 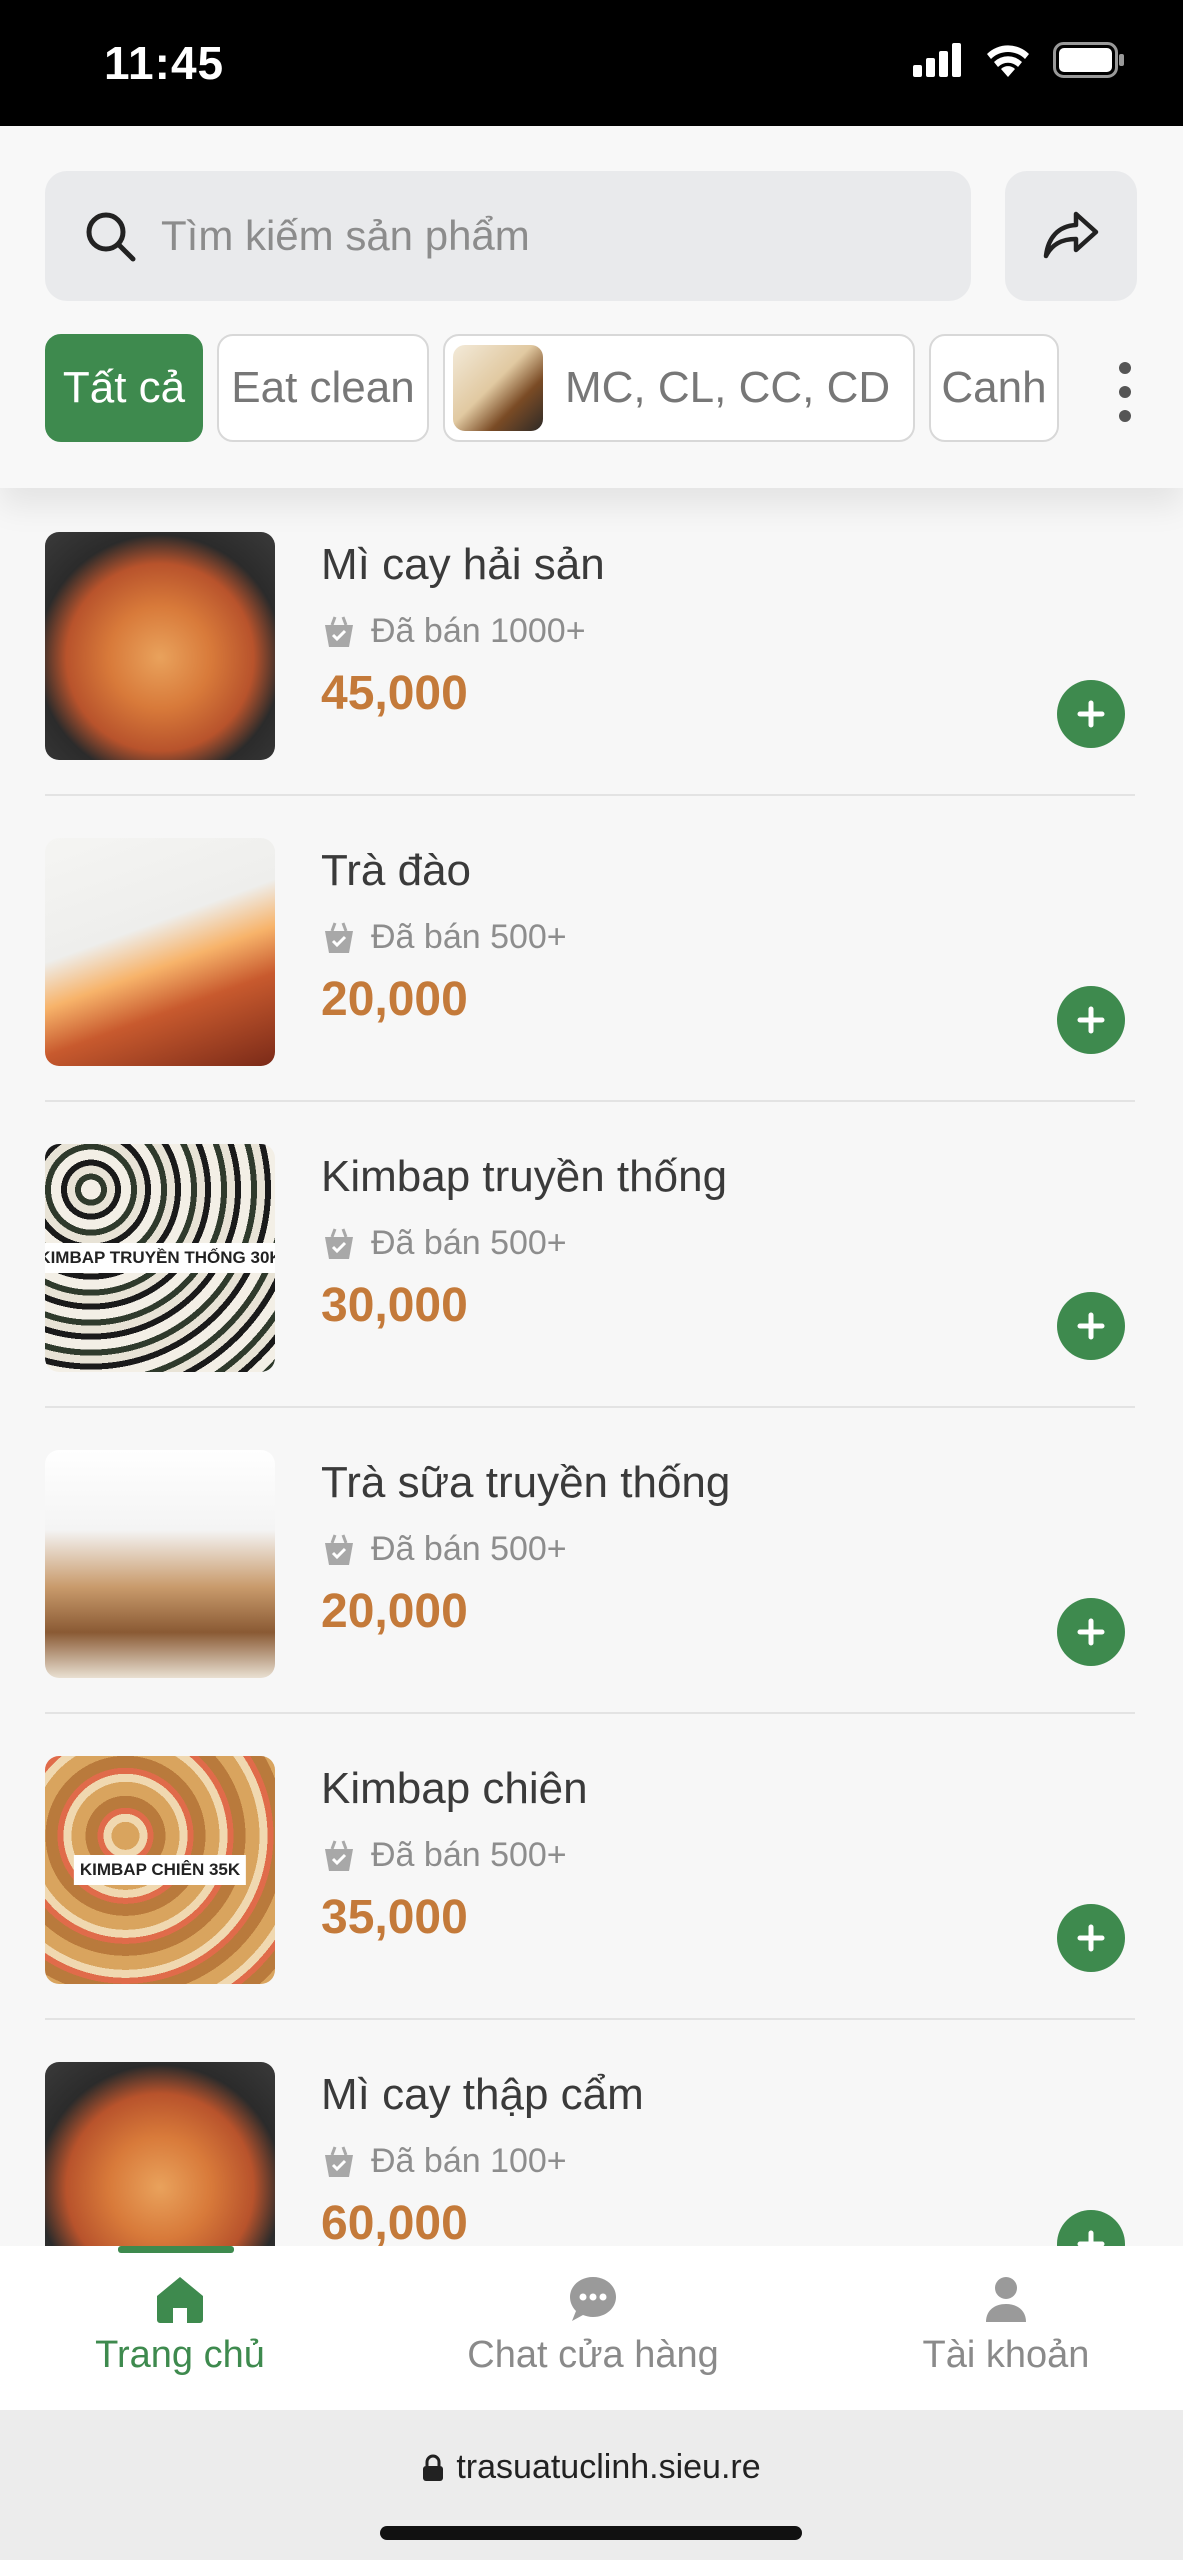 I want to click on category-tab-canh: Canh, so click(x=994, y=388).